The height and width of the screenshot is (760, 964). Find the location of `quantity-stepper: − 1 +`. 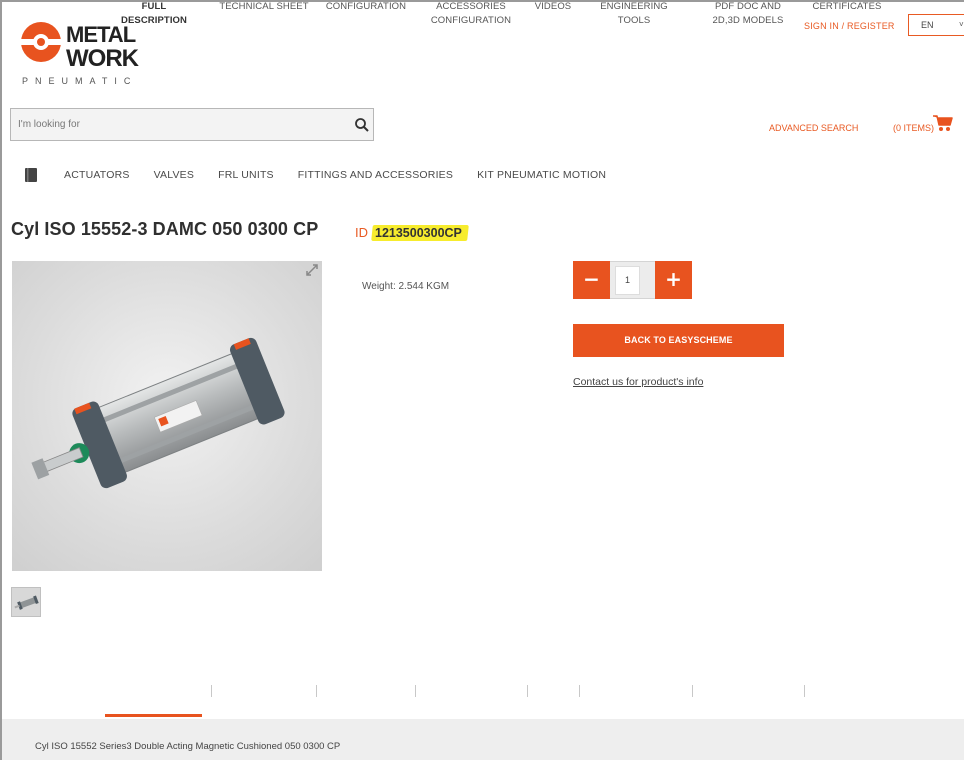

quantity-stepper: − 1 + is located at coordinates (632, 280).